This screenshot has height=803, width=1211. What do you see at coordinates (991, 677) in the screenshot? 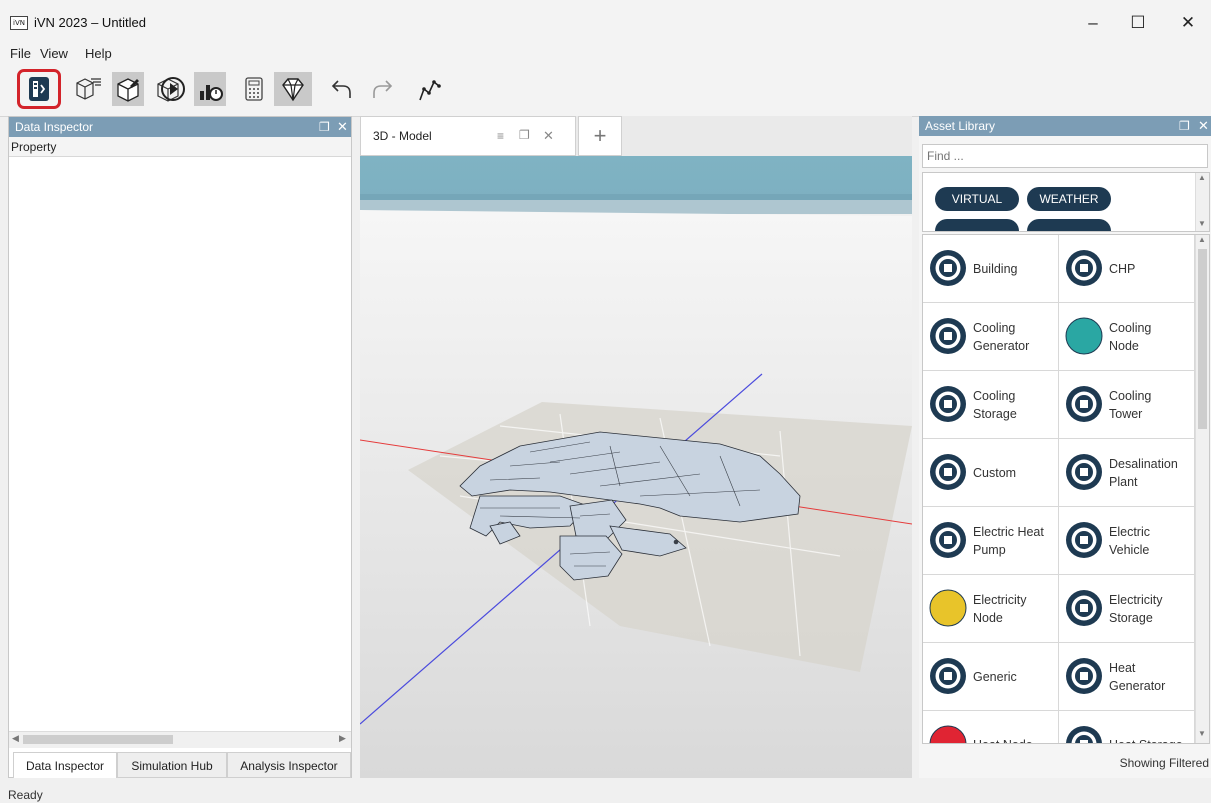
I see `asset-item: Generic` at bounding box center [991, 677].